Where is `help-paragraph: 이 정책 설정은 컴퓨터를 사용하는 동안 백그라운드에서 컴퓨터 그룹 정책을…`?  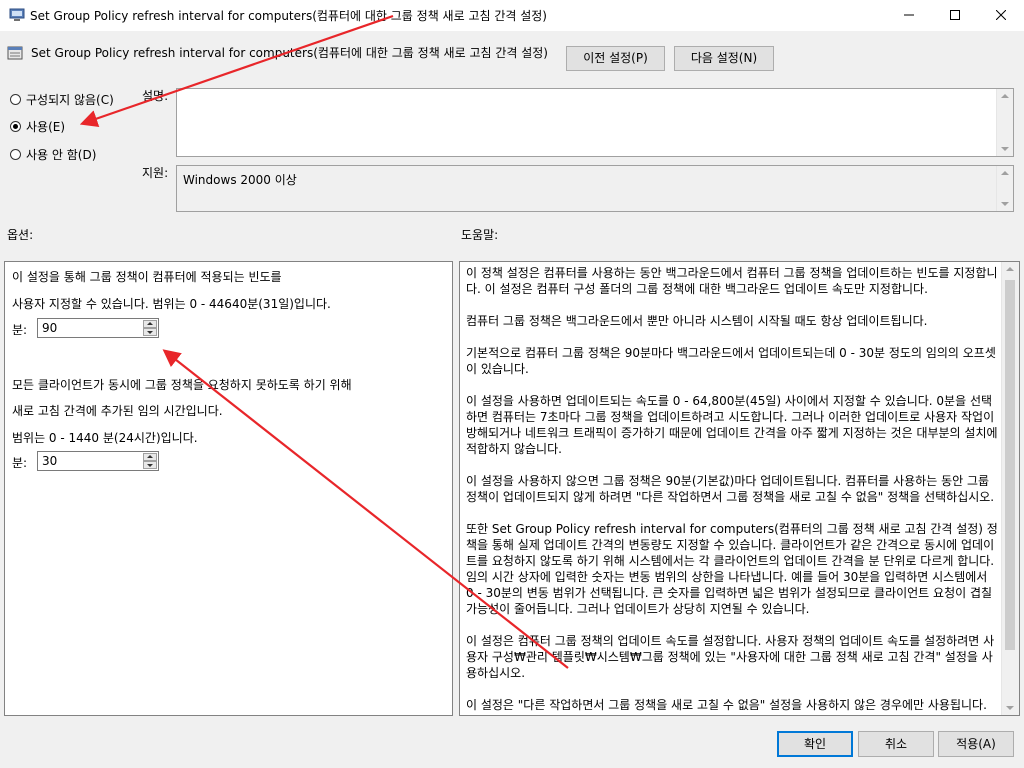 help-paragraph: 이 정책 설정은 컴퓨터를 사용하는 동안 백그라운드에서 컴퓨터 그룹 정책을… is located at coordinates (732, 281).